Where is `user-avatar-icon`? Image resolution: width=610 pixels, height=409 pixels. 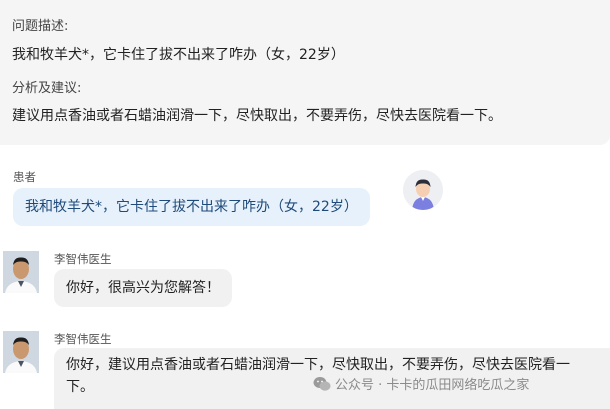
user-avatar-icon is located at coordinates (423, 190).